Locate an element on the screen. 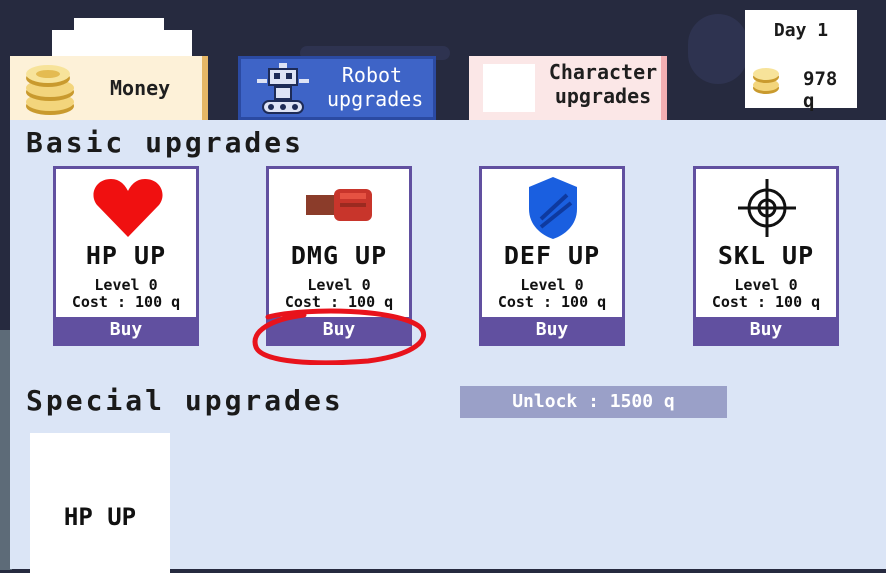 The width and height of the screenshot is (886, 573). robot-icon is located at coordinates (283, 88).